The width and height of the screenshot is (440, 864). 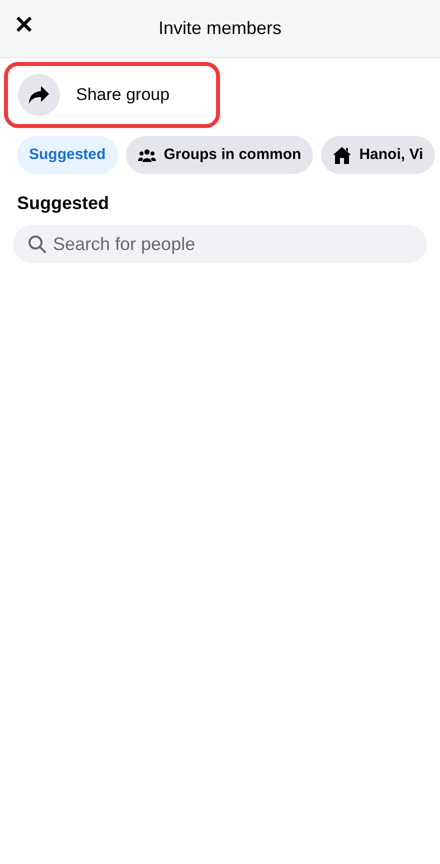 I want to click on filter-chip: Suggested, so click(x=67, y=155).